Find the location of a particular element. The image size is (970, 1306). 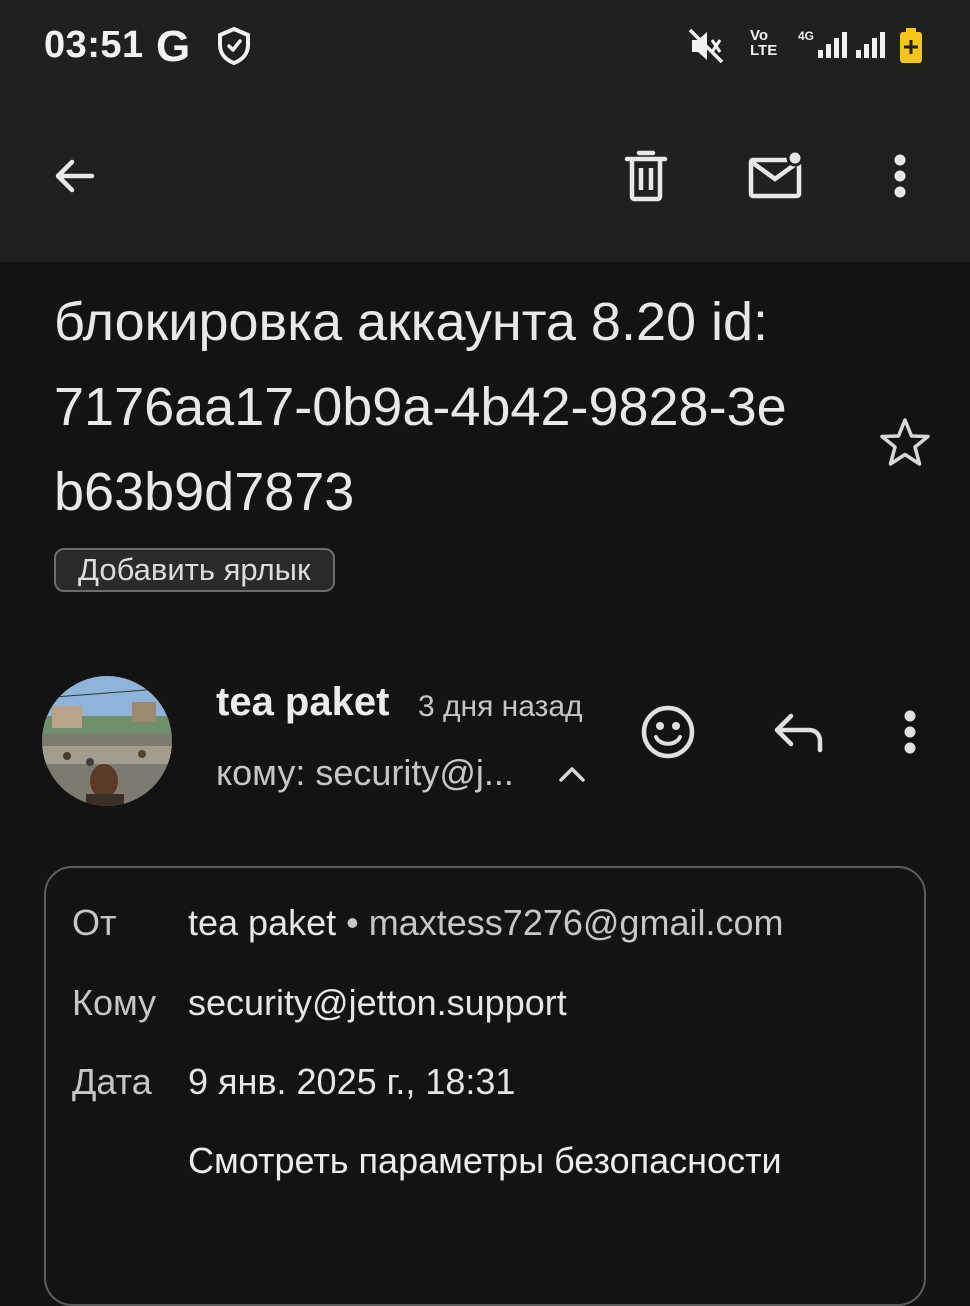

from-value: tea paket • maxtess7276@gmail.com is located at coordinates (485, 923).